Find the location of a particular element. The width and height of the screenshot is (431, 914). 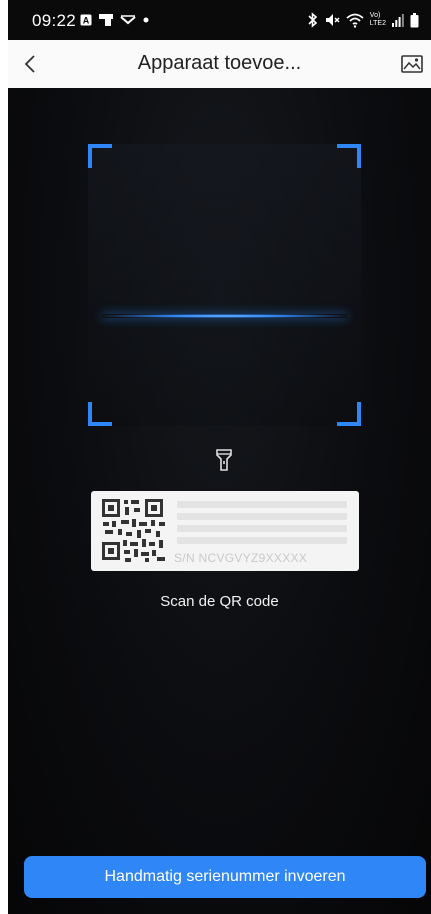

volte-icon: Vo) LTE2 is located at coordinates (378, 20).